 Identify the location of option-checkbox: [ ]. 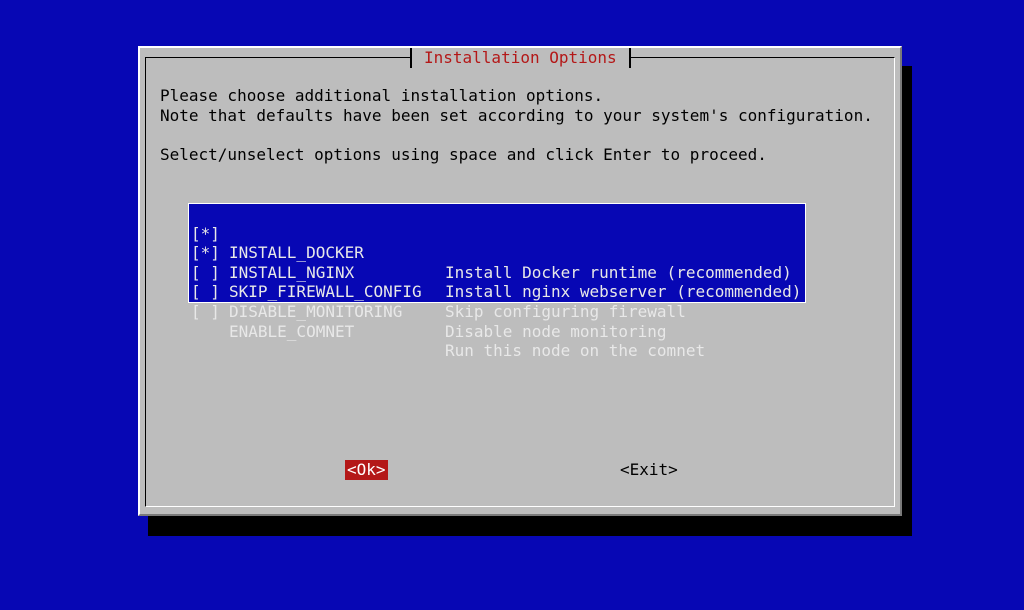
(205, 312).